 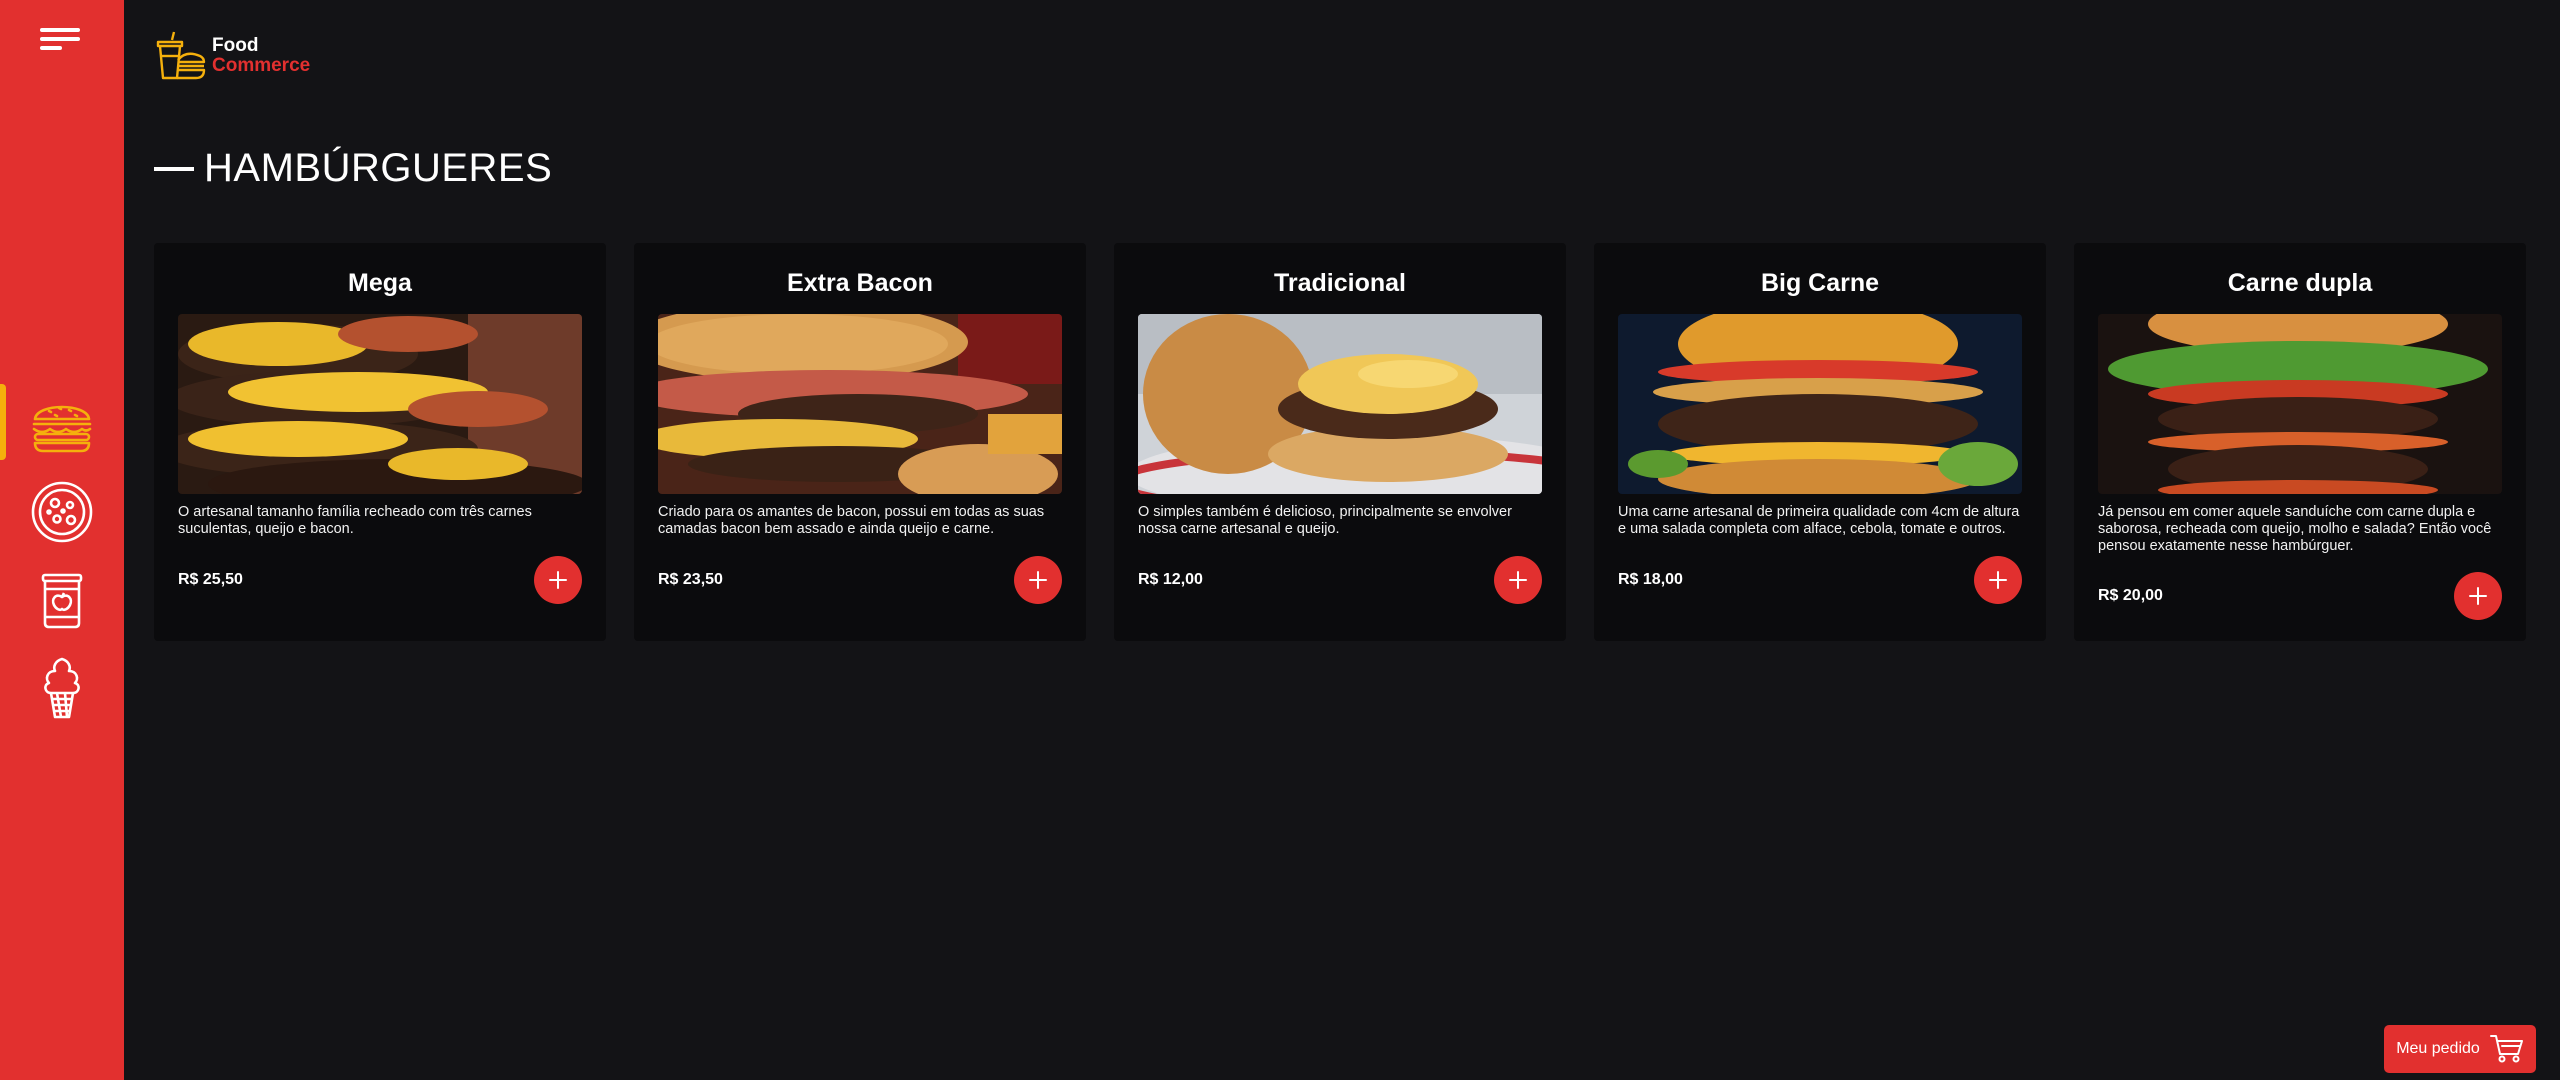 I want to click on brand-name-line1: Food, so click(x=235, y=45).